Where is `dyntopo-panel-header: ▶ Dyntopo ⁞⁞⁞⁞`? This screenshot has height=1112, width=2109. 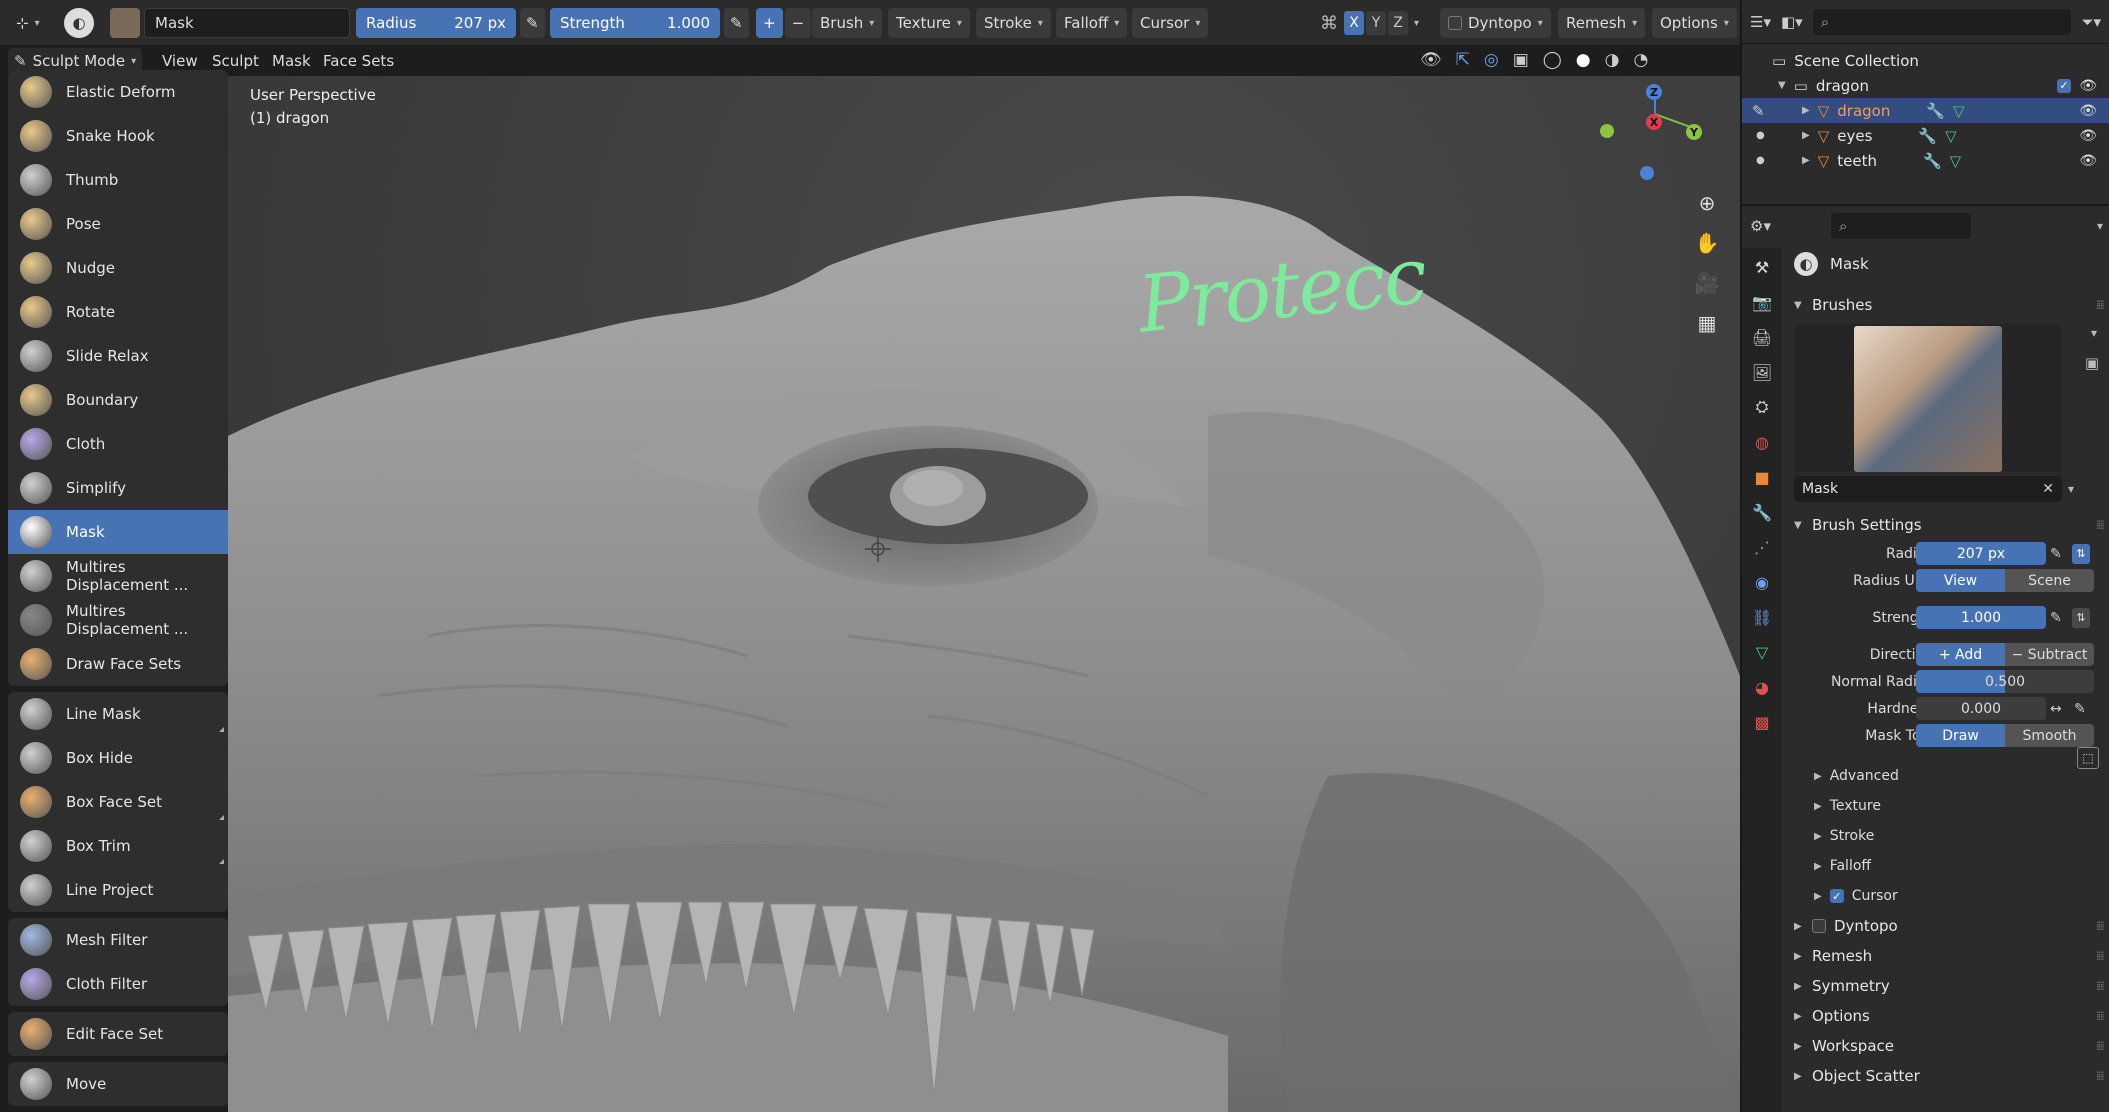
dyntopo-panel-header: ▶ Dyntopo ⁞⁞⁞⁞ is located at coordinates (1945, 926).